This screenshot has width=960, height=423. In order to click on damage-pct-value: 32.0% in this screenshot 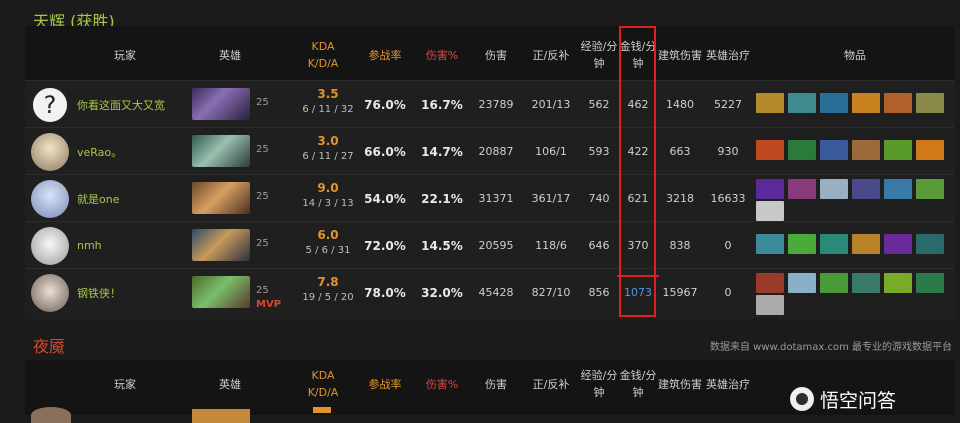, I will do `click(442, 292)`.